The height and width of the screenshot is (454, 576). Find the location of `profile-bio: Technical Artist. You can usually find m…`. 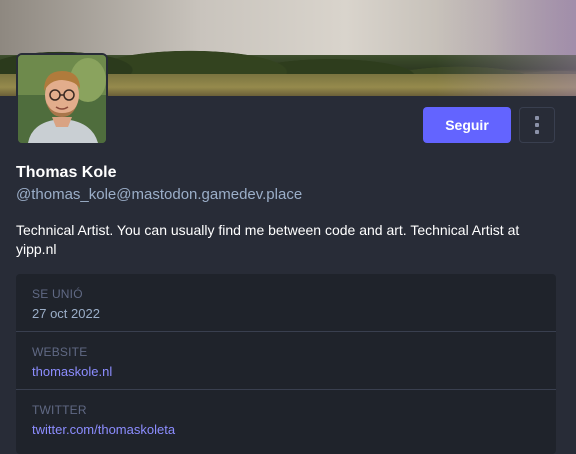

profile-bio: Technical Artist. You can usually find m… is located at coordinates (268, 239).